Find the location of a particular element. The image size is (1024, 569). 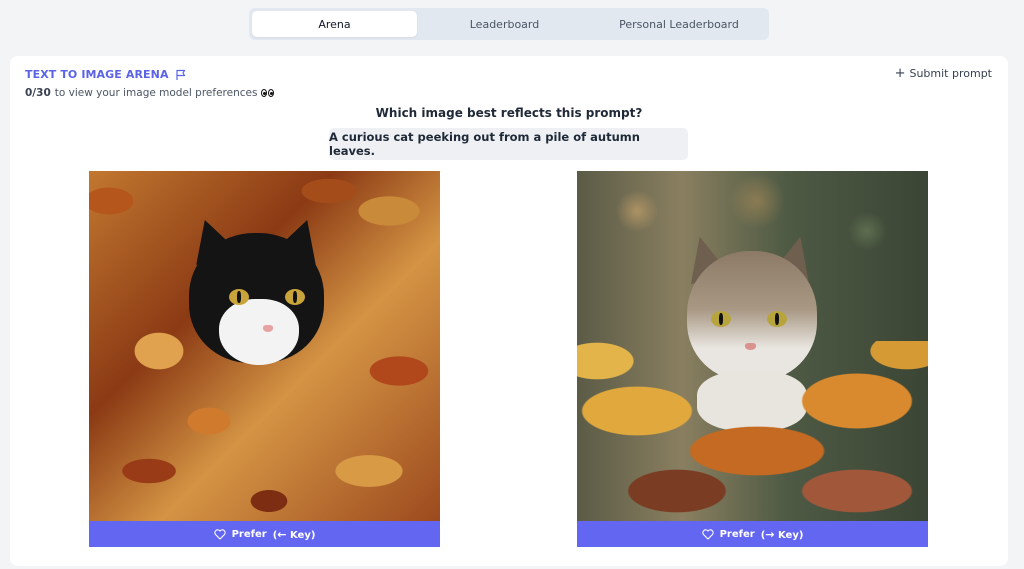

arena-title: TEXT TO IMAGE ARENA is located at coordinates (106, 74).